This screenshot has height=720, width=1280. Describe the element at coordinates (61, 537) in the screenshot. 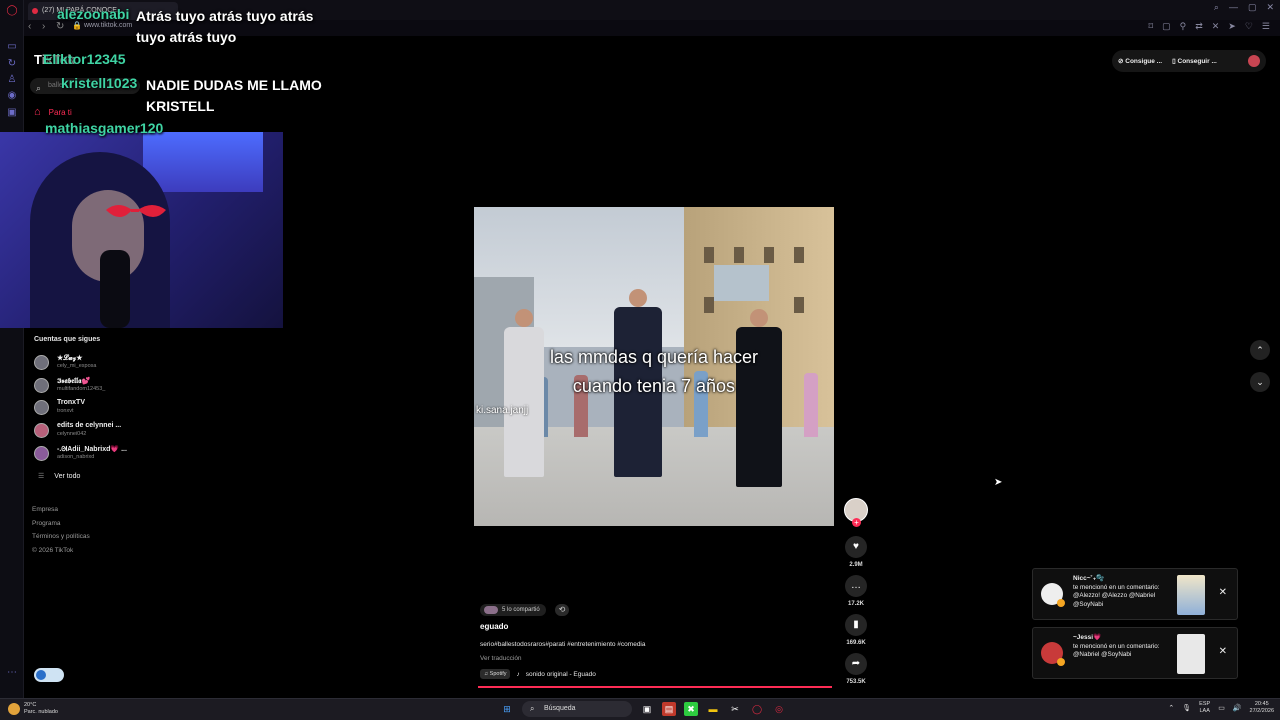

I see `footer-terms: Términos y políticas` at that location.